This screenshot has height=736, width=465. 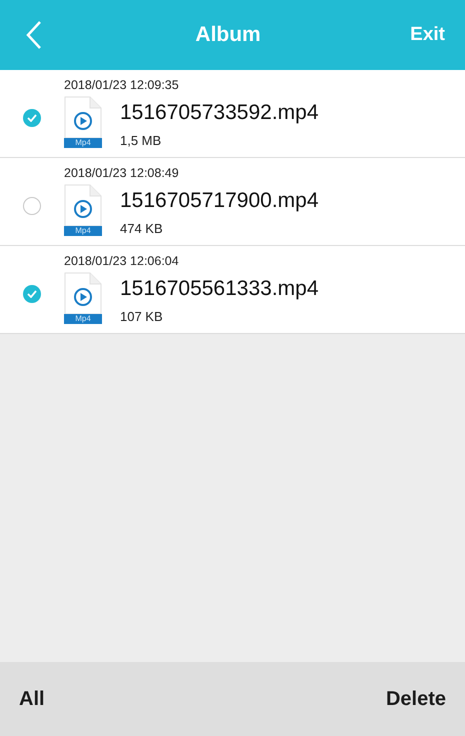 What do you see at coordinates (228, 35) in the screenshot?
I see `screen-title: Album` at bounding box center [228, 35].